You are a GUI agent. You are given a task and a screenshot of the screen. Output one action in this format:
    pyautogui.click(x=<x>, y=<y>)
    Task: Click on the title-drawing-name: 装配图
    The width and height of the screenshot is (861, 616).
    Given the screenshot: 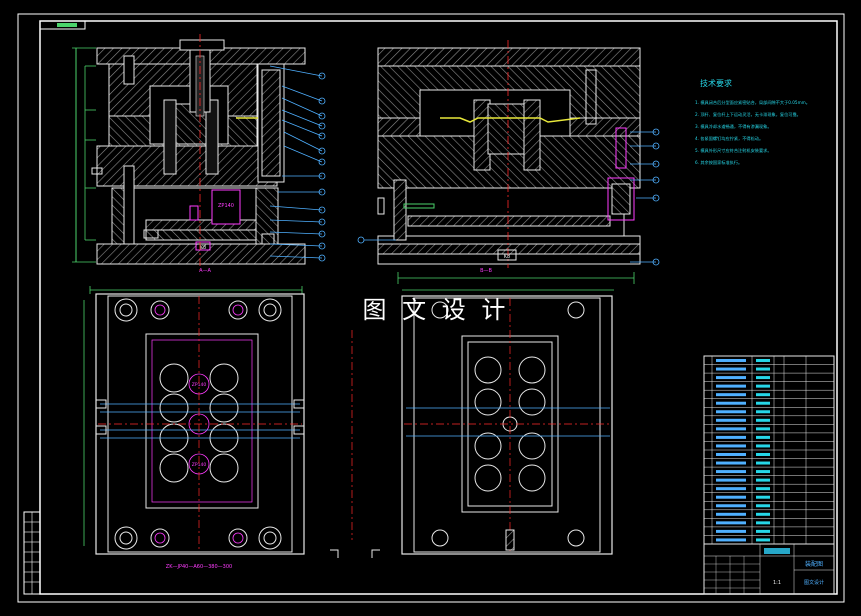 What is the action you would take?
    pyautogui.click(x=814, y=564)
    